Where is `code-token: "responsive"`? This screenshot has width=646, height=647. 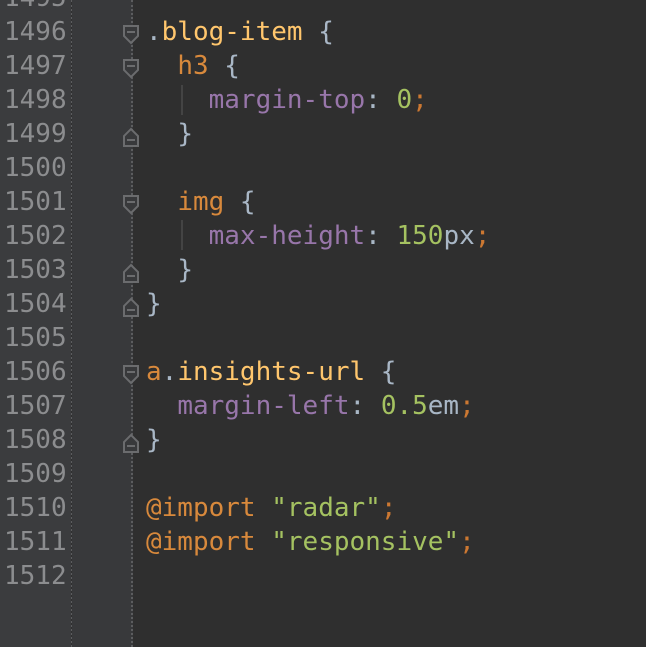
code-token: "responsive" is located at coordinates (365, 542).